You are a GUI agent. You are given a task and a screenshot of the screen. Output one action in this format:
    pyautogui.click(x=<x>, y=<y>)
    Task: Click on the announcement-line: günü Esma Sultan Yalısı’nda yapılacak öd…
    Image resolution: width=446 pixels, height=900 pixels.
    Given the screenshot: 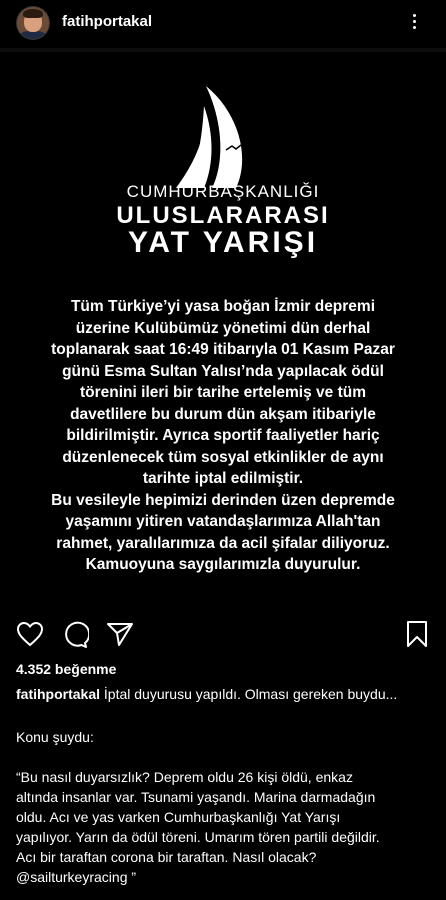 What is the action you would take?
    pyautogui.click(x=223, y=371)
    